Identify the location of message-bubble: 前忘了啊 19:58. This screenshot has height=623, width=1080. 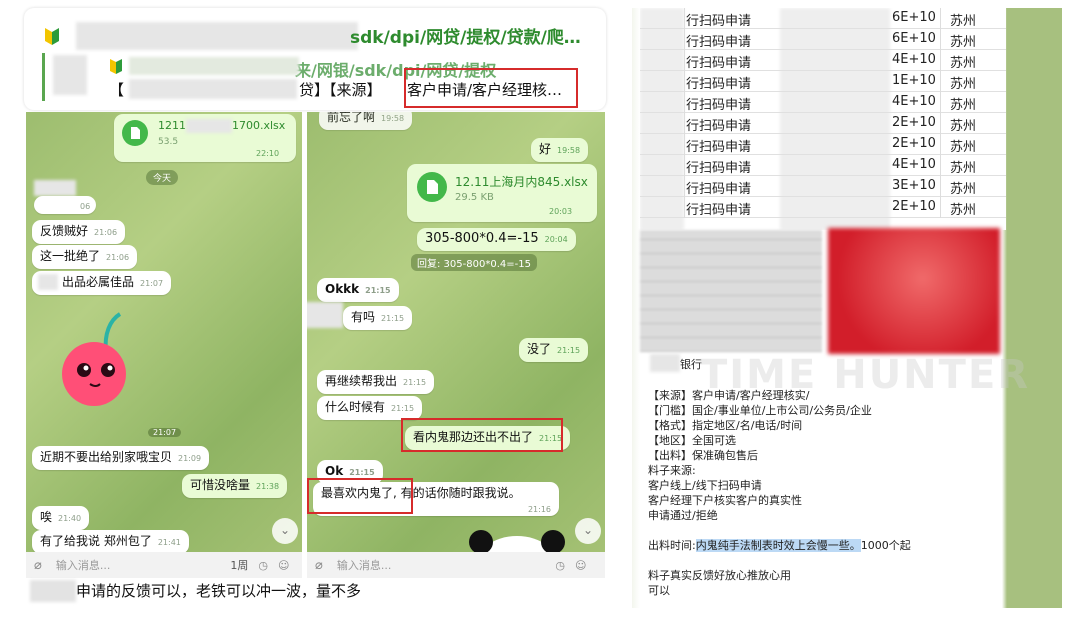
(366, 121).